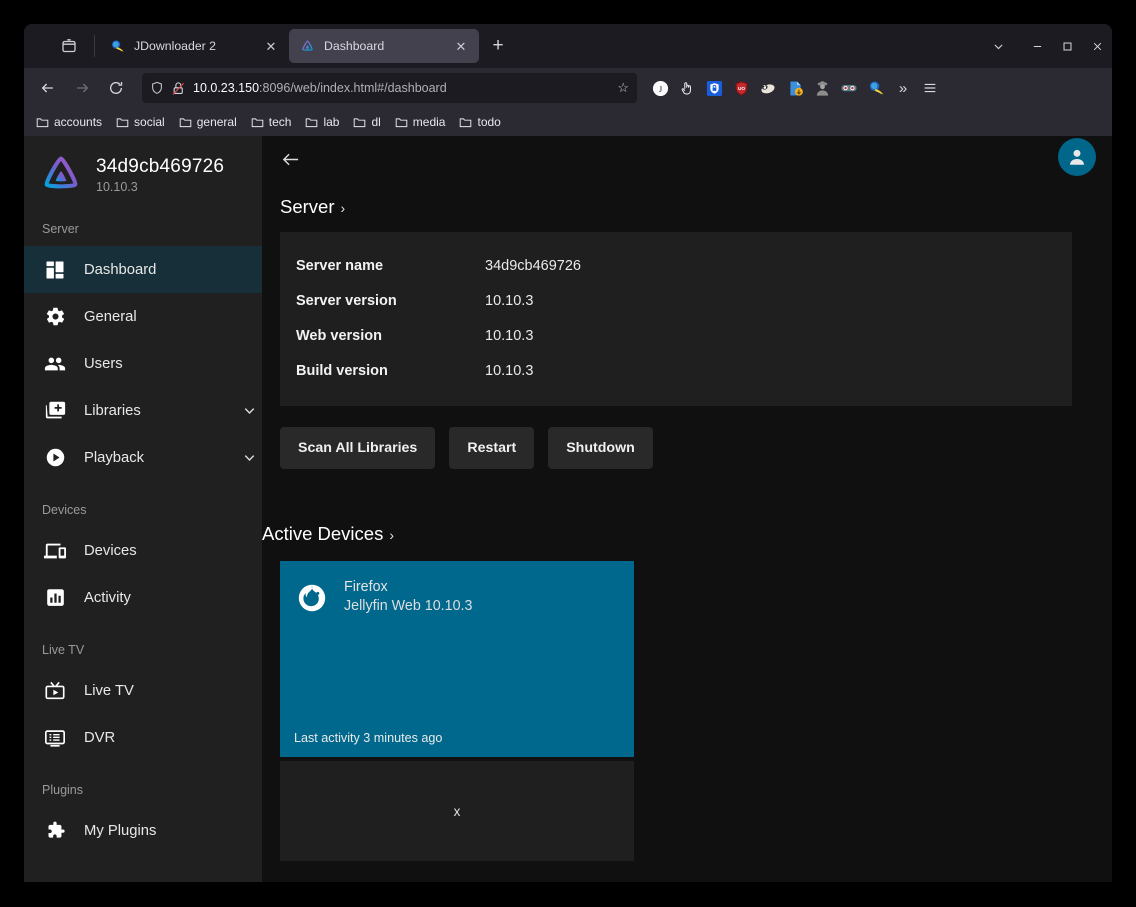 Image resolution: width=1136 pixels, height=907 pixels. What do you see at coordinates (533, 265) in the screenshot?
I see `info-value: 34d9cb469726` at bounding box center [533, 265].